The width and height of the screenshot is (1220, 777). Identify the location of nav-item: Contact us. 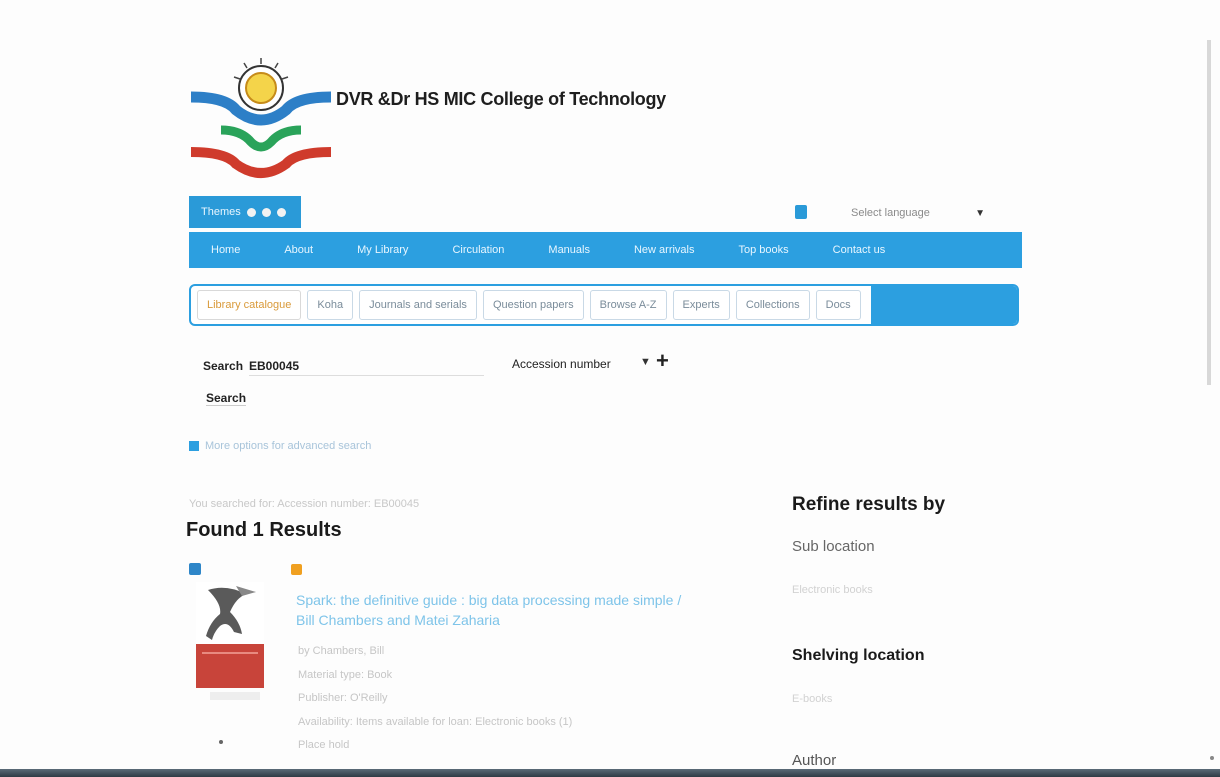
(859, 250).